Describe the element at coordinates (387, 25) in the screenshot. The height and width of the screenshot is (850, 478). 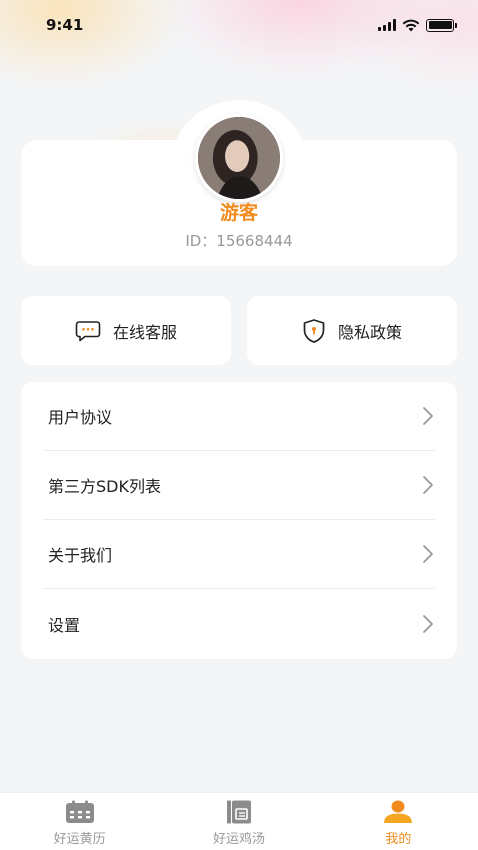
I see `cellular-signal-icon` at that location.